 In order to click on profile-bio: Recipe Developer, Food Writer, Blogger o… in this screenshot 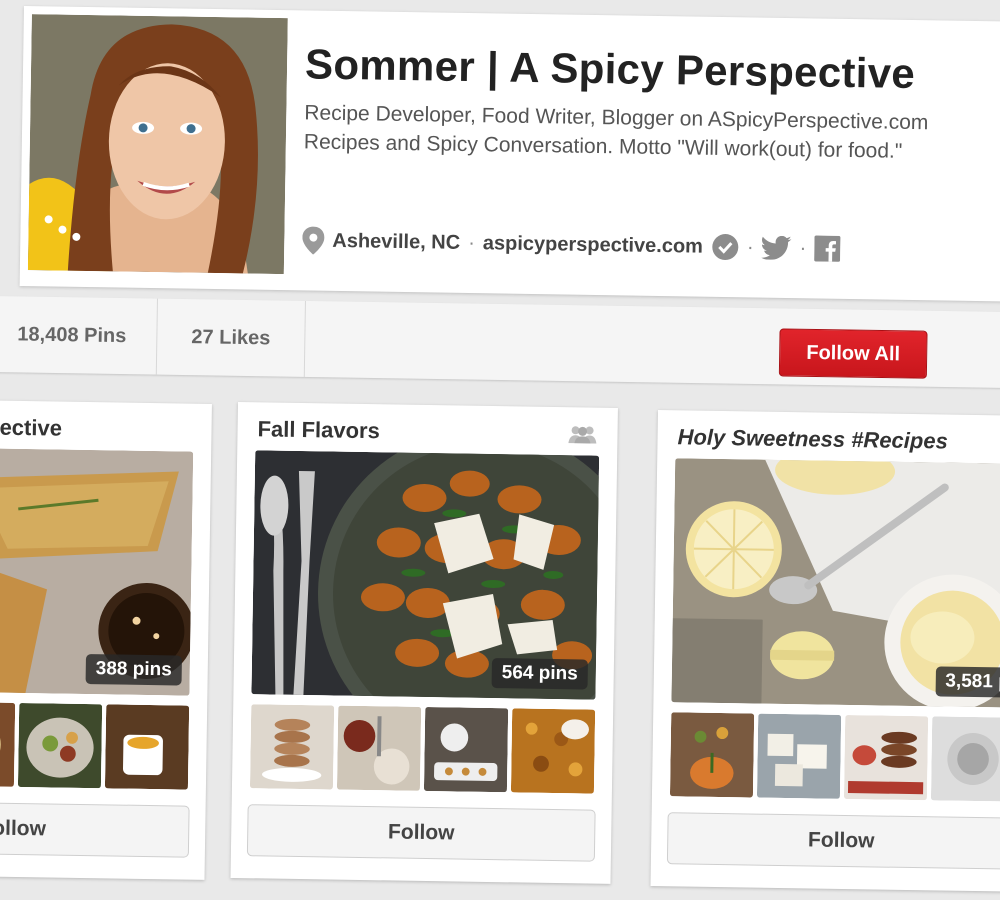, I will do `click(652, 132)`.